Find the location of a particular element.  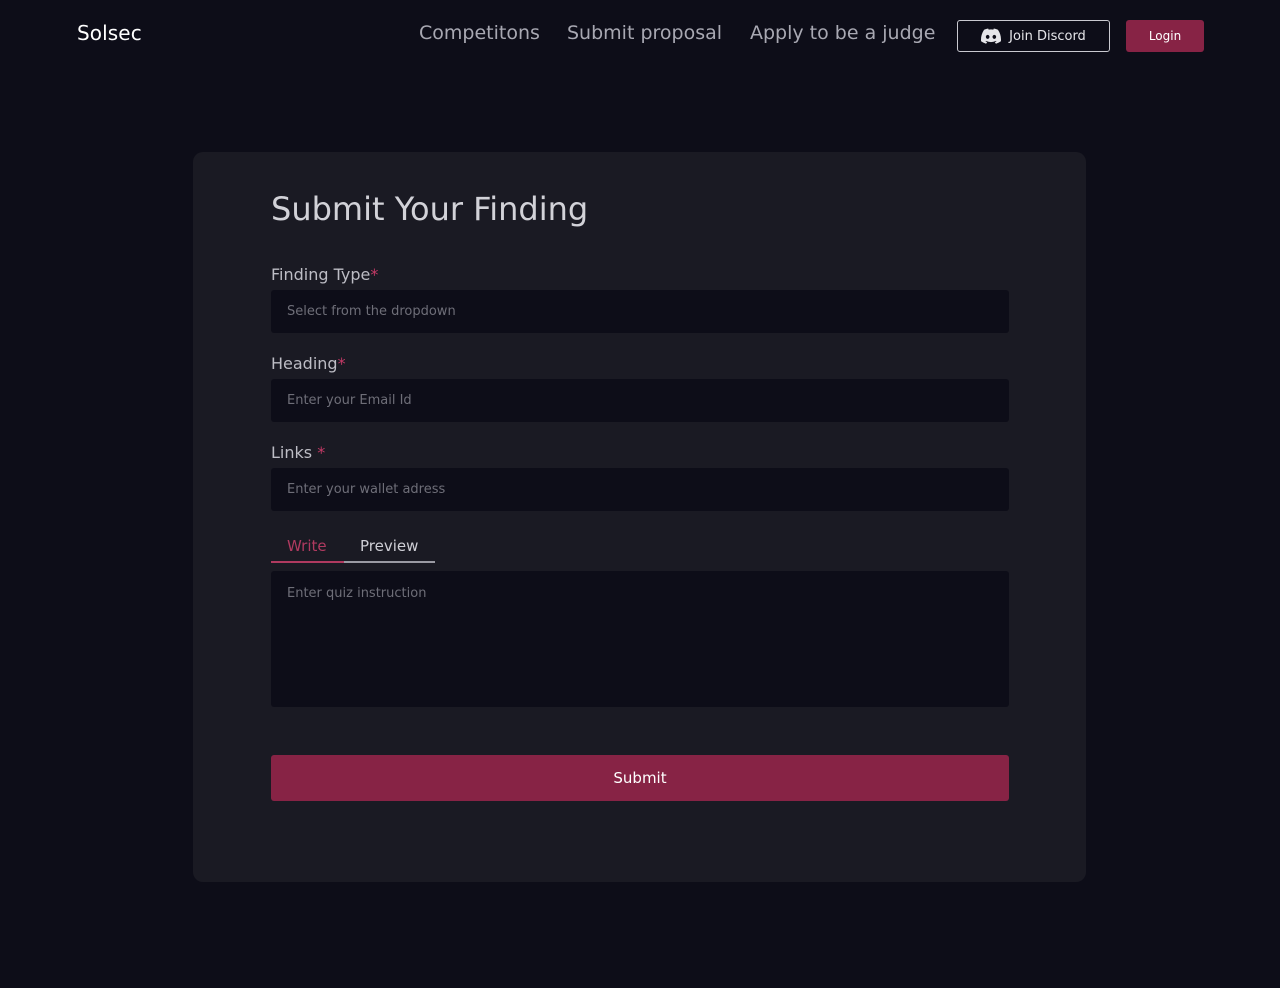

brand-logo-text: Solsec is located at coordinates (109, 33).